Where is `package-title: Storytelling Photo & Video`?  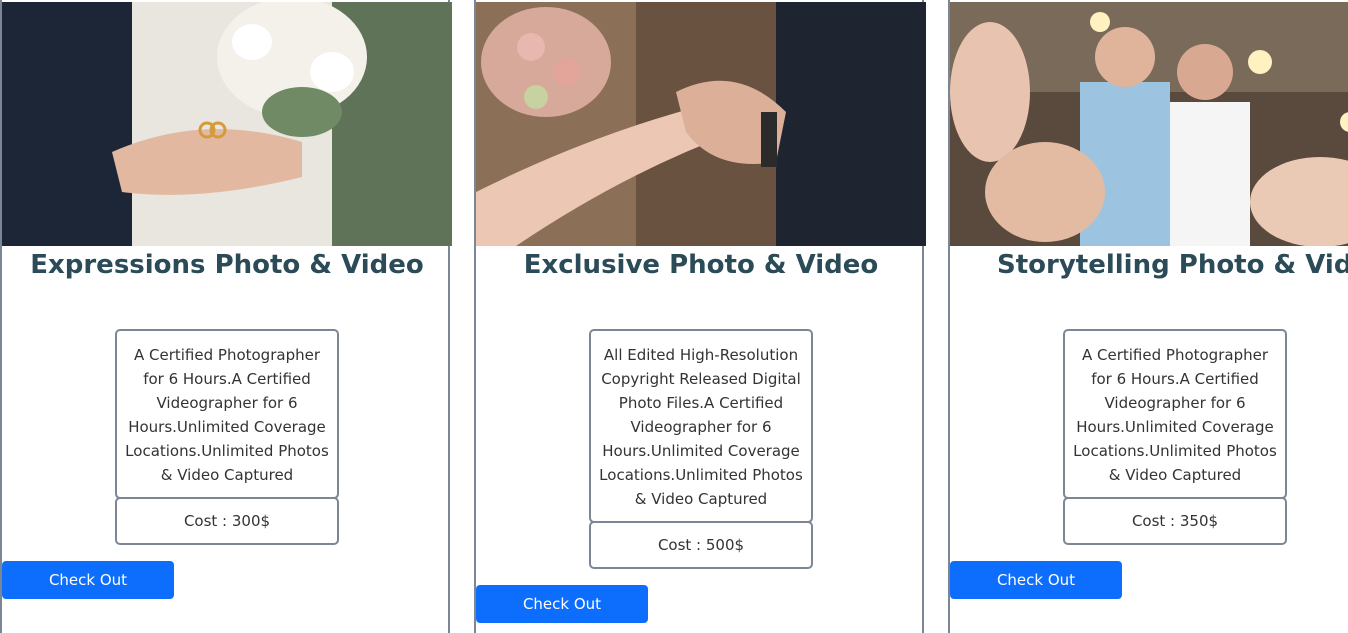
package-title: Storytelling Photo & Video is located at coordinates (1172, 265).